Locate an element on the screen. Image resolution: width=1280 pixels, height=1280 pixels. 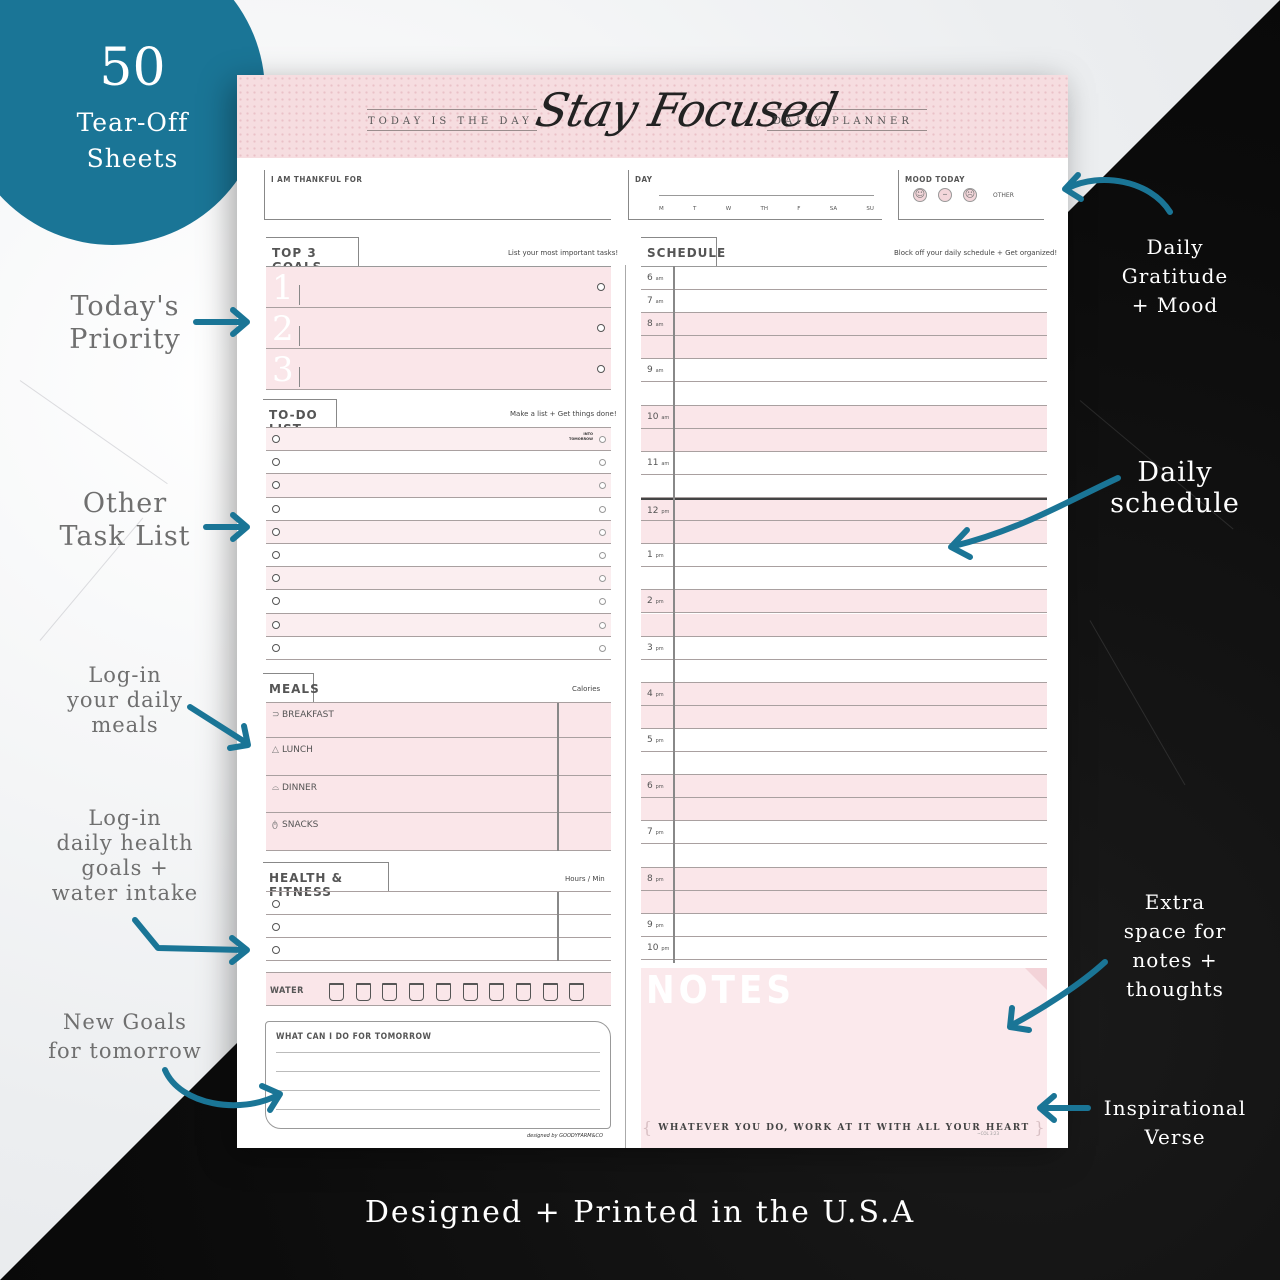
arrow-schedule is located at coordinates (1034, 517).